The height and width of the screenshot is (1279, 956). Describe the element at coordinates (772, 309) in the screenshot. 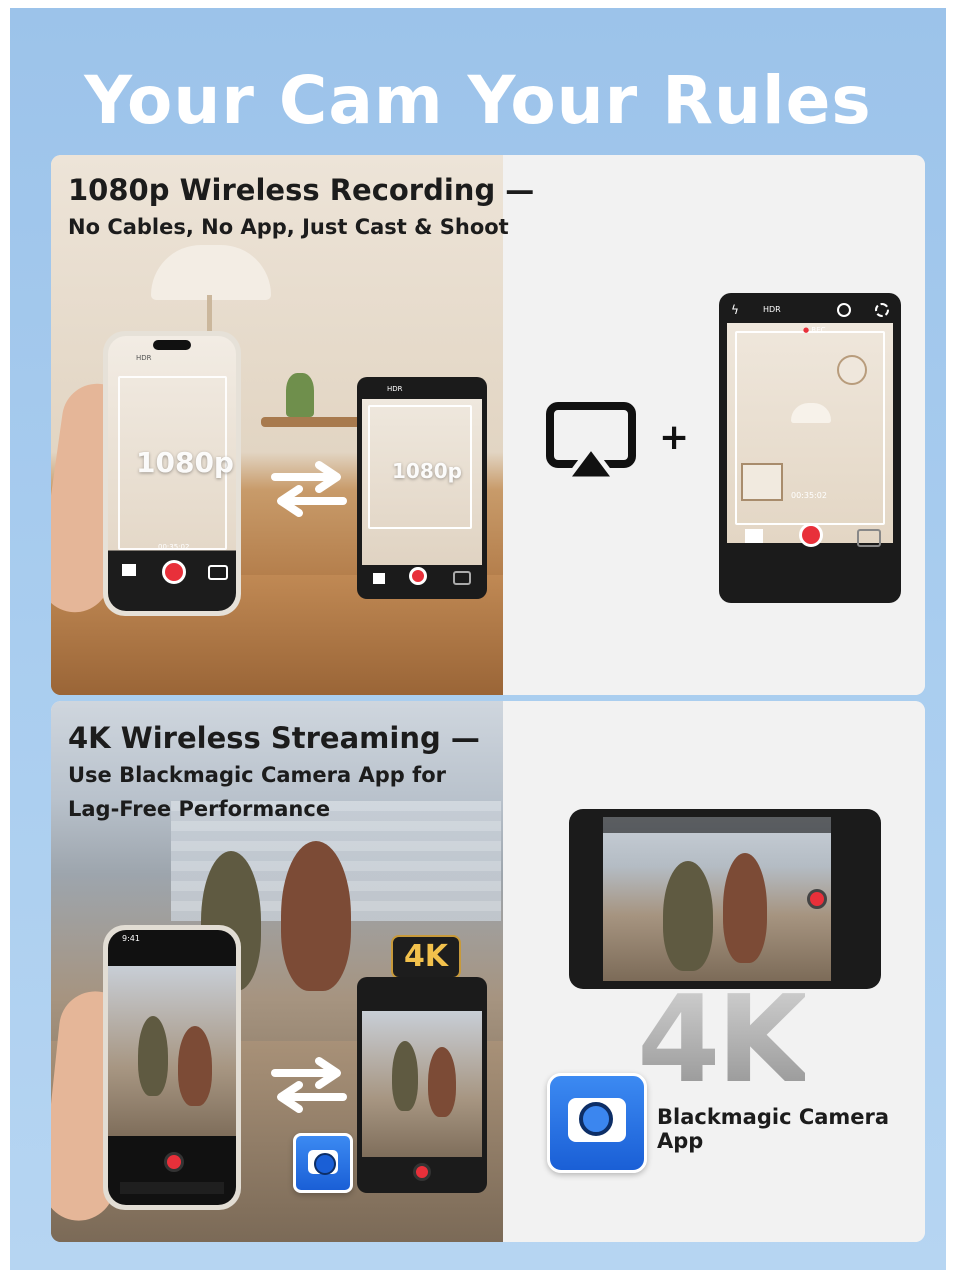

I see `hdr-label-large: HDR` at that location.